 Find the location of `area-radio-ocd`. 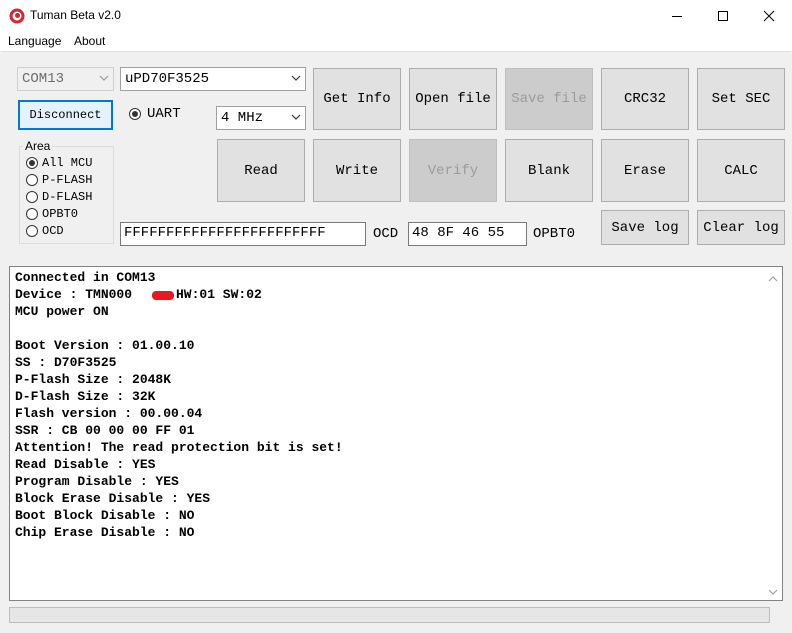

area-radio-ocd is located at coordinates (32, 231).